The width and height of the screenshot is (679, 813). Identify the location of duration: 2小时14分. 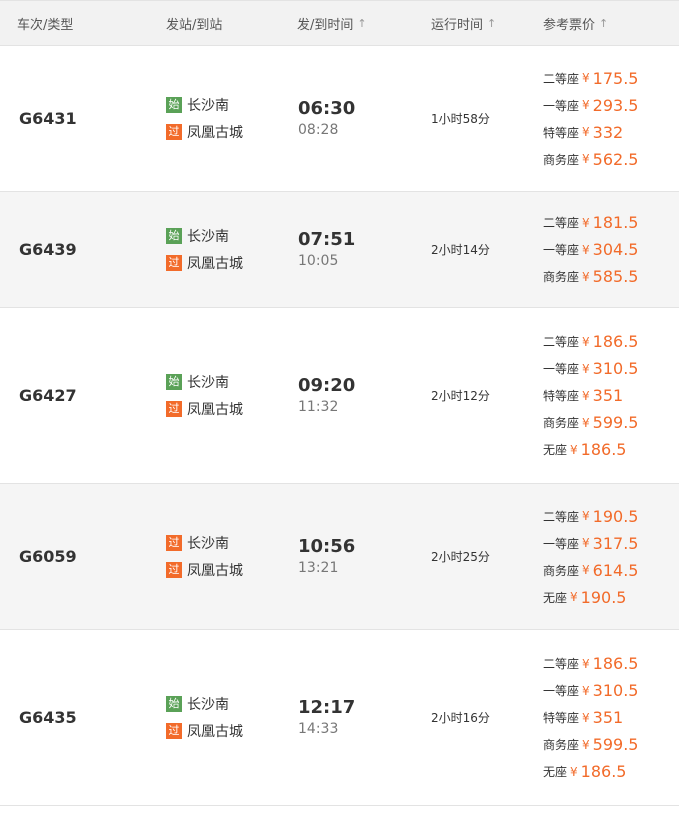
(460, 250).